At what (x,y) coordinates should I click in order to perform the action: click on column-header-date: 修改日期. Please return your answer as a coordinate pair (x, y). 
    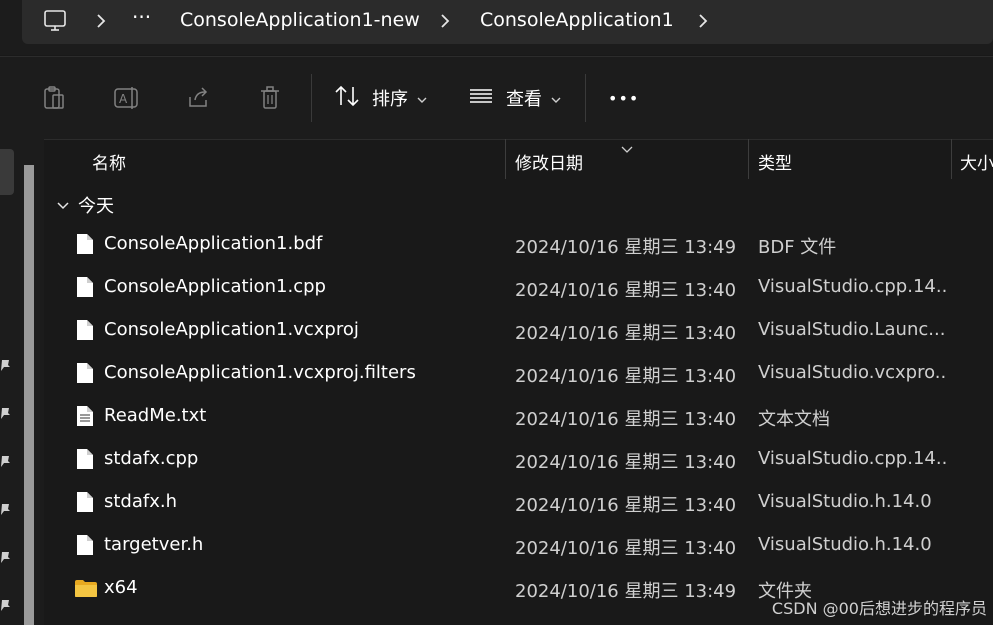
    Looking at the image, I should click on (549, 161).